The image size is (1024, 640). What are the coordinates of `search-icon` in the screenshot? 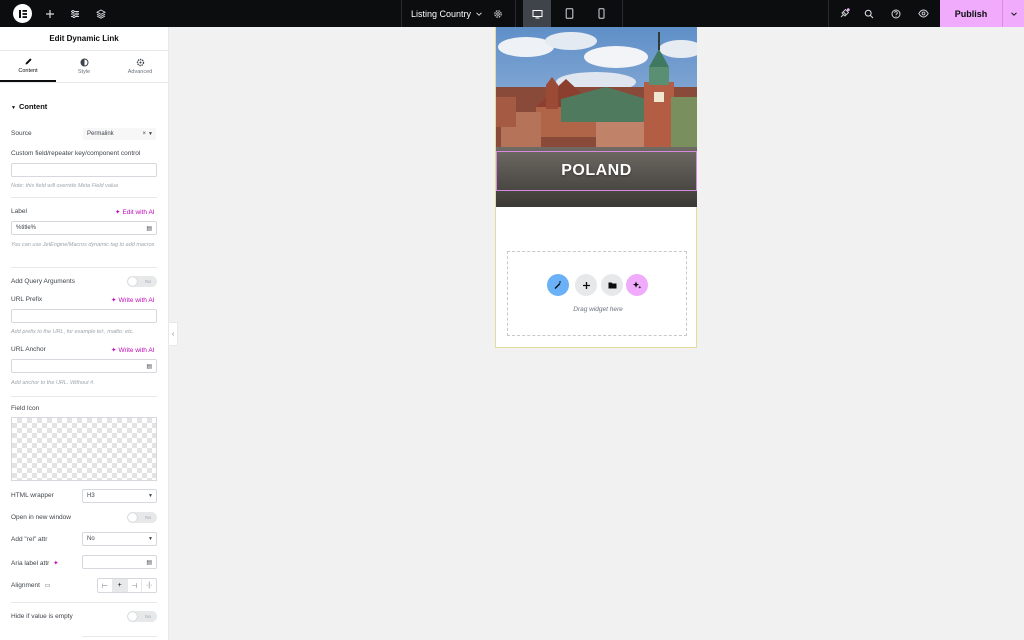 It's located at (869, 13).